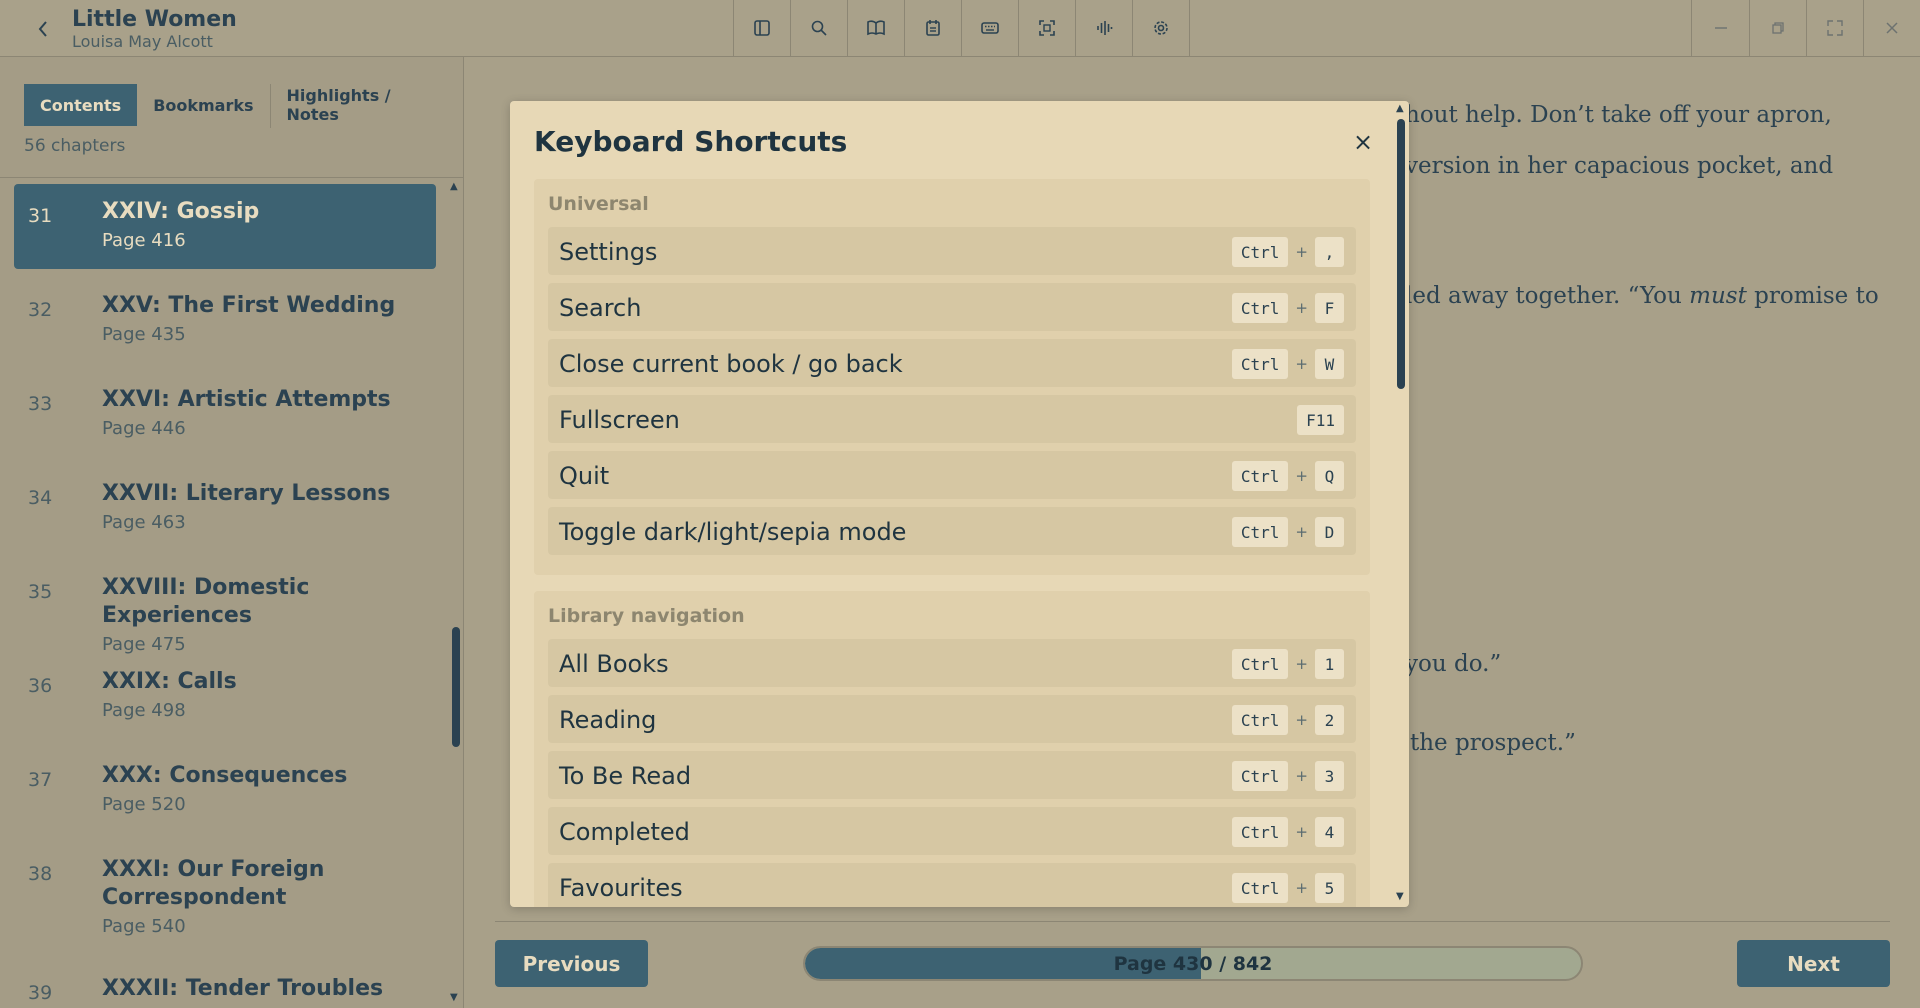 The height and width of the screenshot is (1008, 1920). What do you see at coordinates (169, 681) in the screenshot?
I see `chapter-title: XXIX: Calls` at bounding box center [169, 681].